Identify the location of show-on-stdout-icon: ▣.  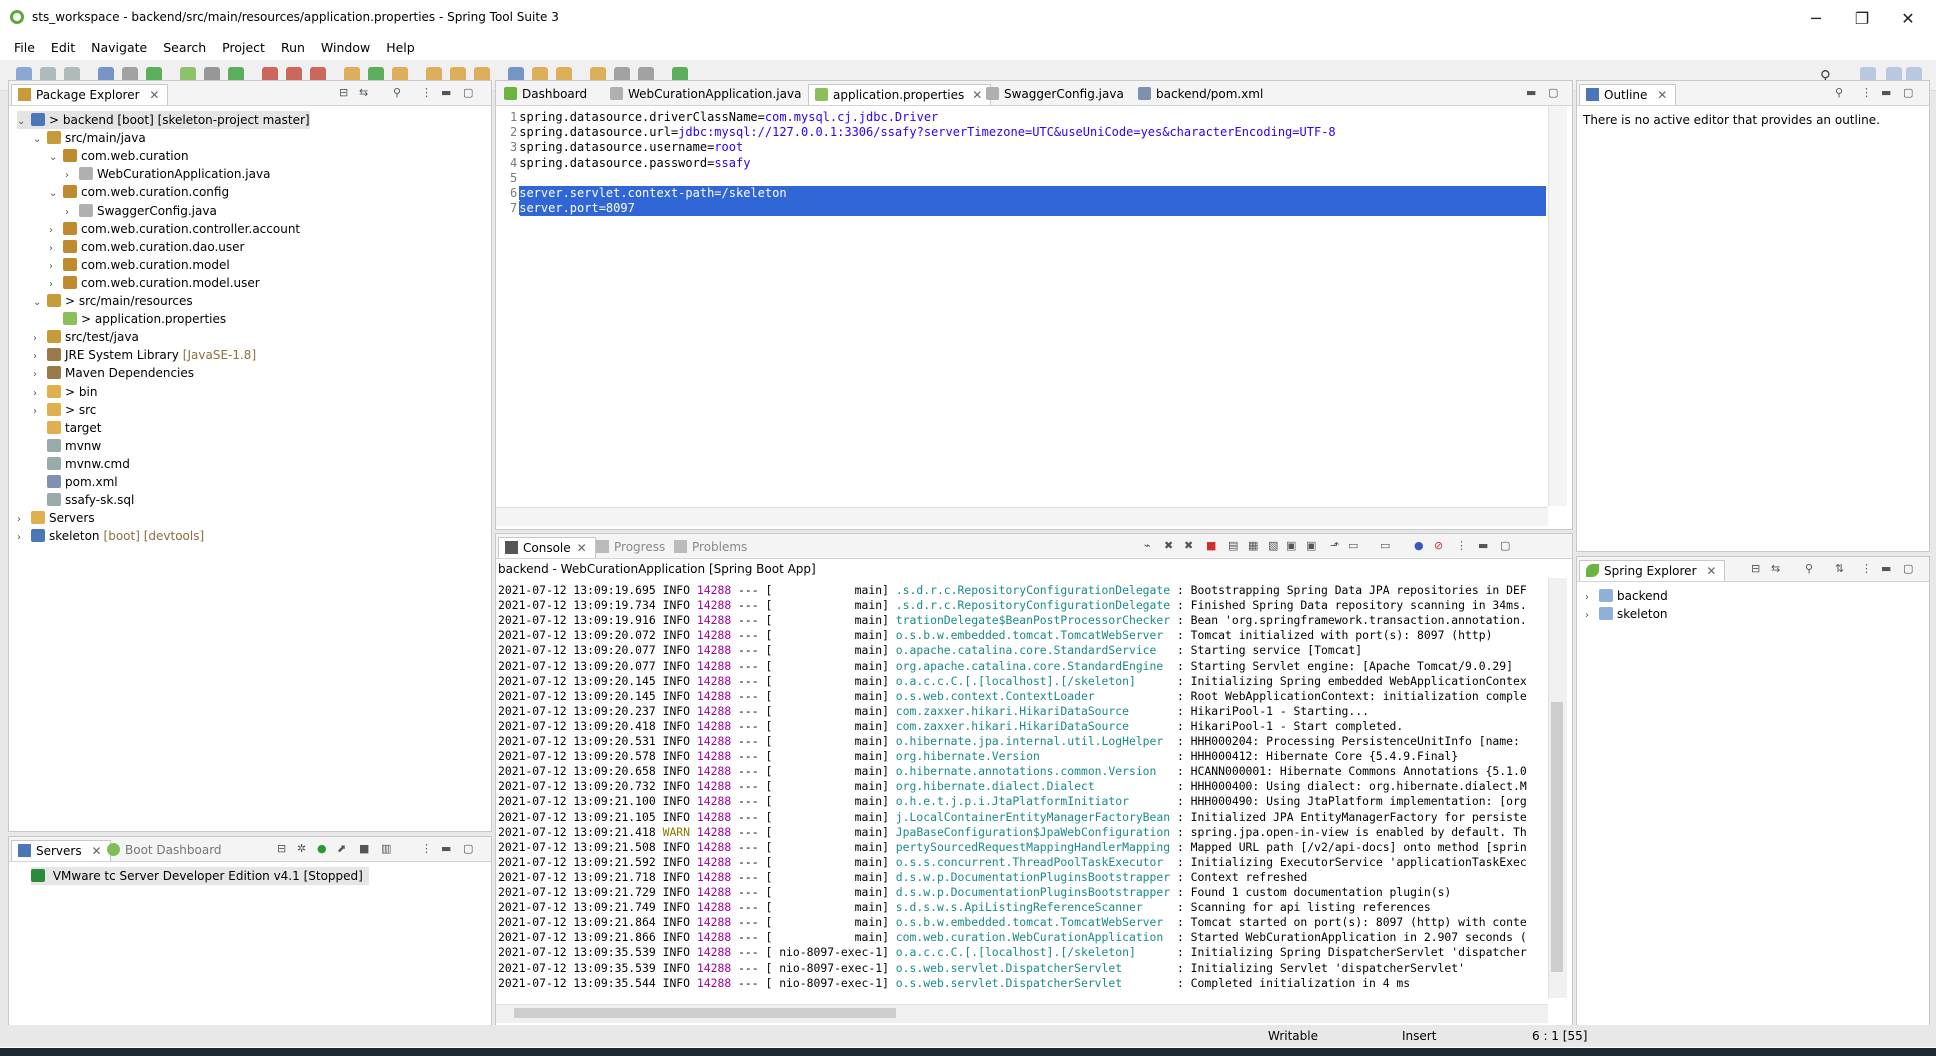
(1291, 545).